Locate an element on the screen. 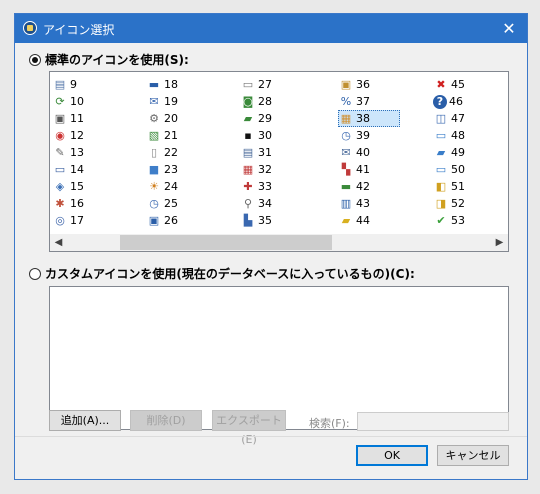 Image resolution: width=540 pixels, height=494 pixels. icon-item-52: ◨ 52 is located at coordinates (461, 203).